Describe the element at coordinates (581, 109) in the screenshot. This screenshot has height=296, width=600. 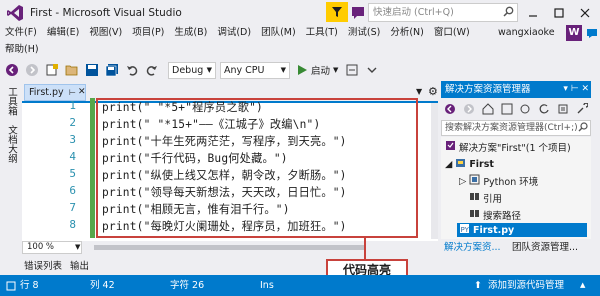
I see `wrench-icon` at that location.